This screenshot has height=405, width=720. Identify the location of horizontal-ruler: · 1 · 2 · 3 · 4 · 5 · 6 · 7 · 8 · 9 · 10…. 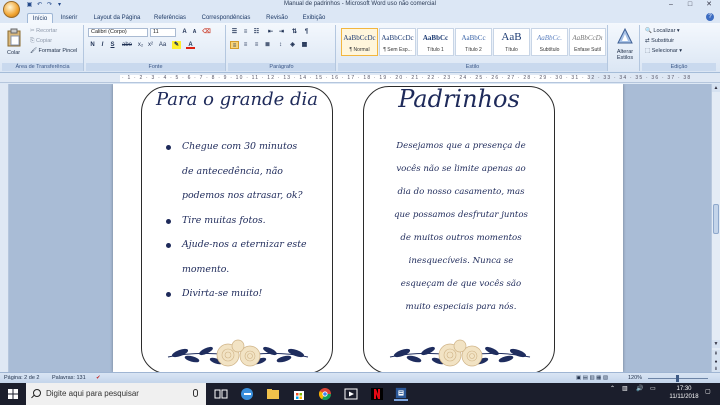
(360, 78).